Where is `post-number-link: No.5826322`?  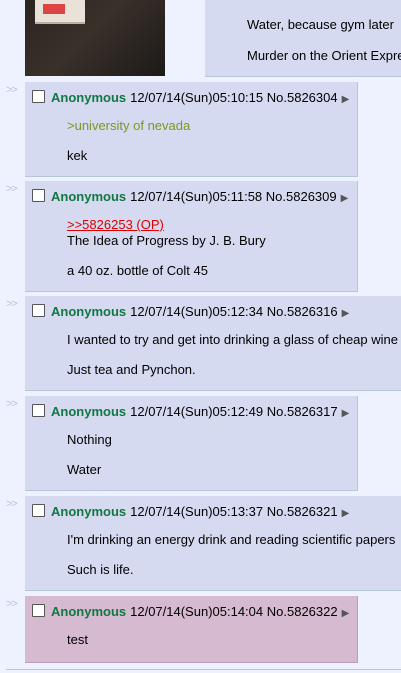
post-number-link: No.5826322 is located at coordinates (302, 611).